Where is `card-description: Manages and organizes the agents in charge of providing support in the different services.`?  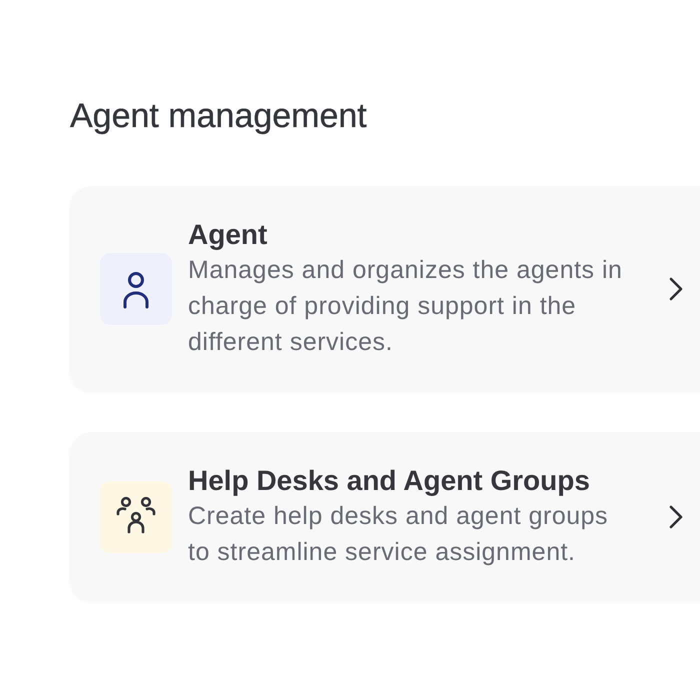
card-description: Manages and organizes the agents in charge of providing support in the different services. is located at coordinates (406, 306).